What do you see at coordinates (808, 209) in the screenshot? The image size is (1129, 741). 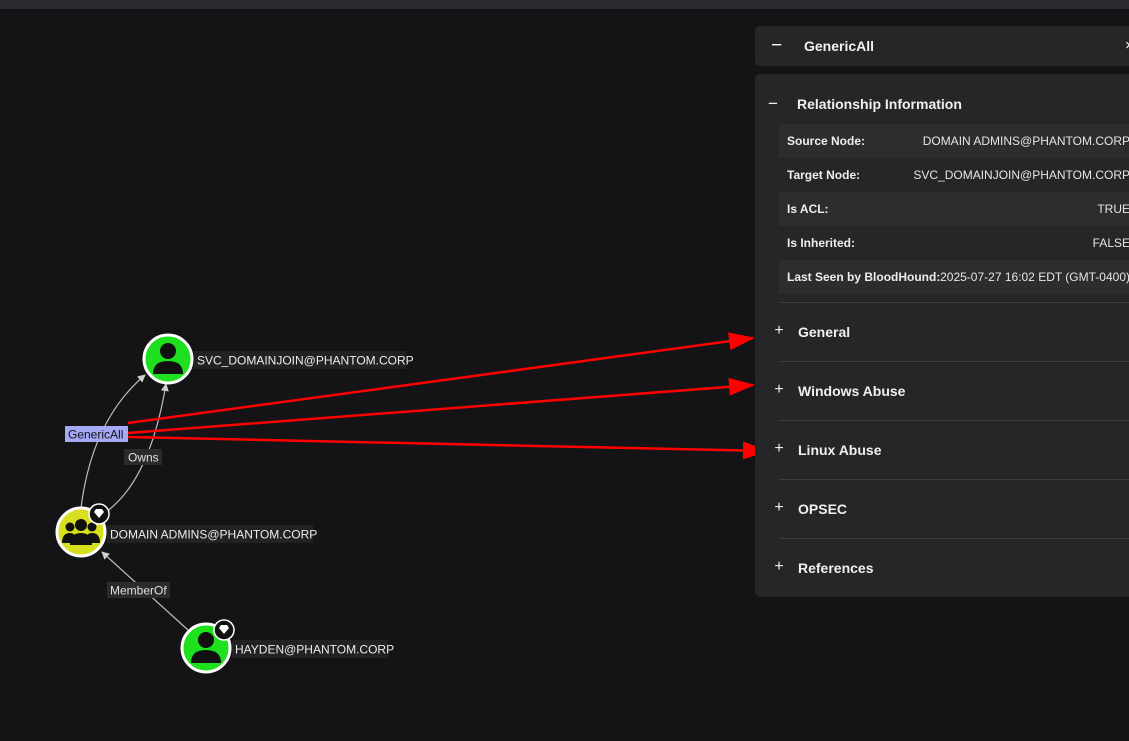 I see `info-key: Is ACL:` at bounding box center [808, 209].